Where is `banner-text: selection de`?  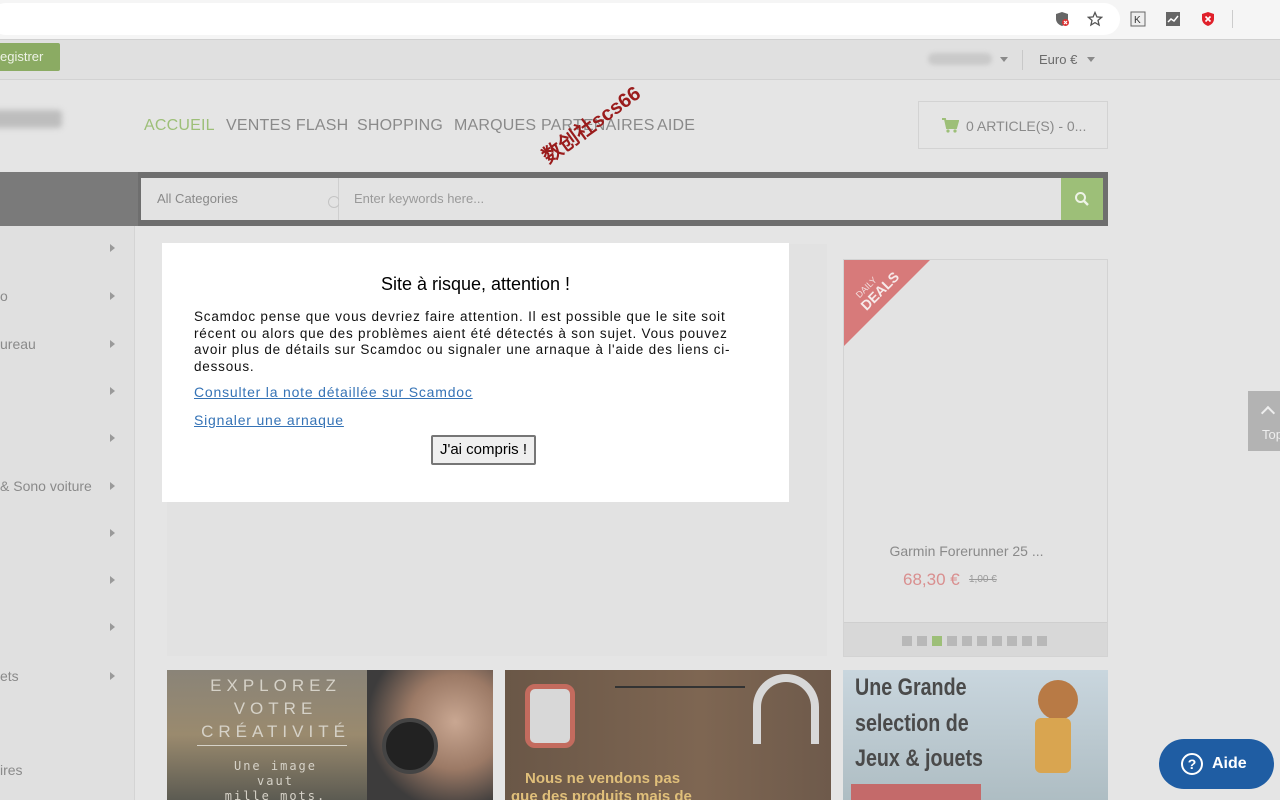 banner-text: selection de is located at coordinates (912, 723).